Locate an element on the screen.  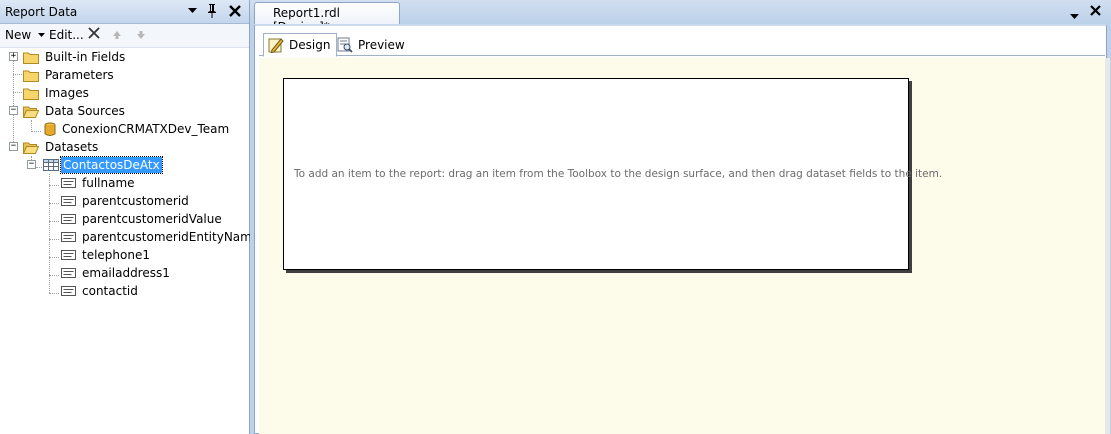
tab-preview: Preview is located at coordinates (372, 44).